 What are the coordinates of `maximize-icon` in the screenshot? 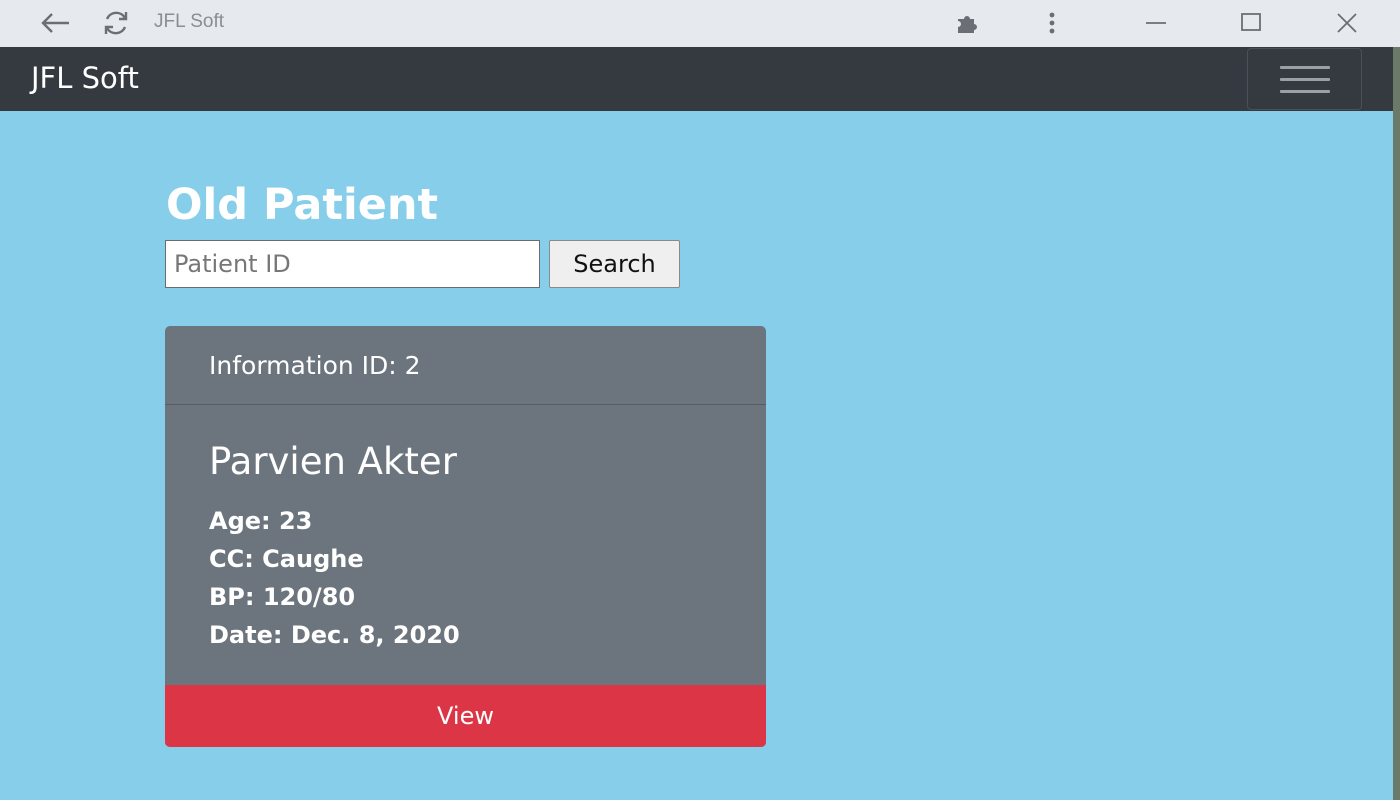 It's located at (1251, 23).